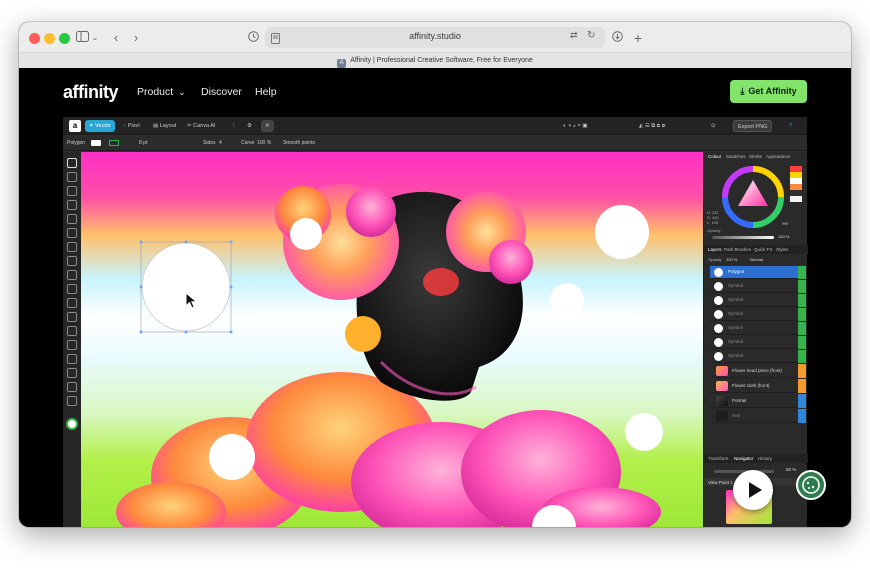 The height and width of the screenshot is (570, 870). Describe the element at coordinates (72, 275) in the screenshot. I see `fill-tool-icon` at that location.